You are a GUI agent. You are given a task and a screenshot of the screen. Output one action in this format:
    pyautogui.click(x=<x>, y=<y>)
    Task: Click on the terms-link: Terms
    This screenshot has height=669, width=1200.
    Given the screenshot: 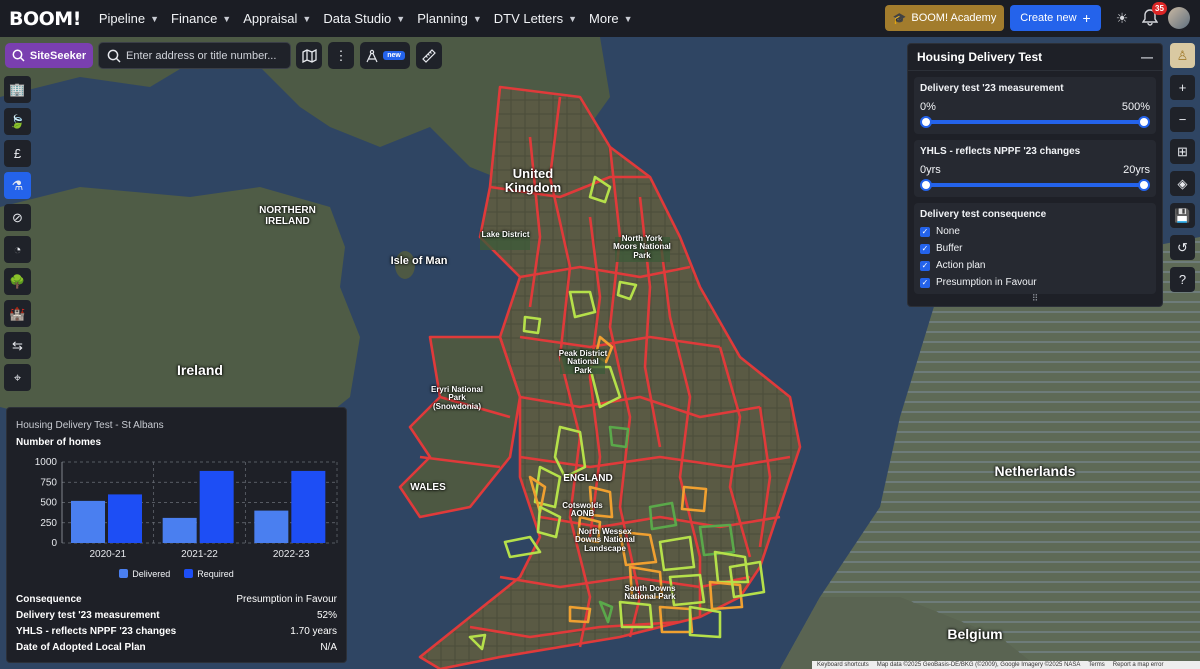 What is the action you would take?
    pyautogui.click(x=1096, y=665)
    